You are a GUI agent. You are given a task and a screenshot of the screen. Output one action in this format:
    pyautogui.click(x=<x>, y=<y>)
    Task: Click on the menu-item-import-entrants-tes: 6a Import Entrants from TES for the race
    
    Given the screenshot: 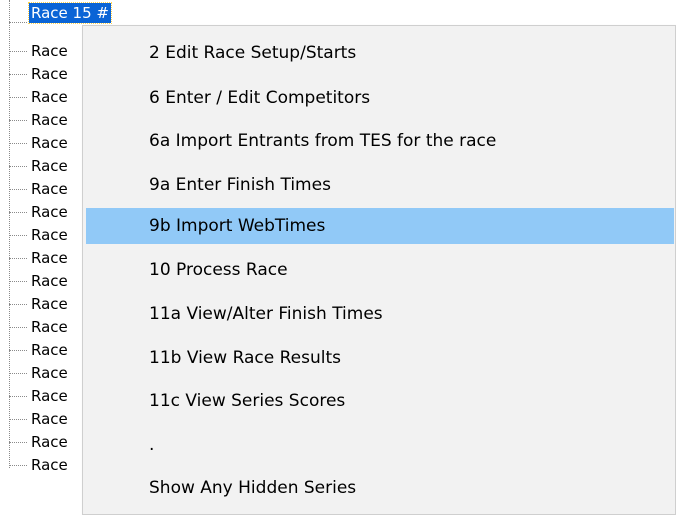 What is the action you would take?
    pyautogui.click(x=380, y=141)
    